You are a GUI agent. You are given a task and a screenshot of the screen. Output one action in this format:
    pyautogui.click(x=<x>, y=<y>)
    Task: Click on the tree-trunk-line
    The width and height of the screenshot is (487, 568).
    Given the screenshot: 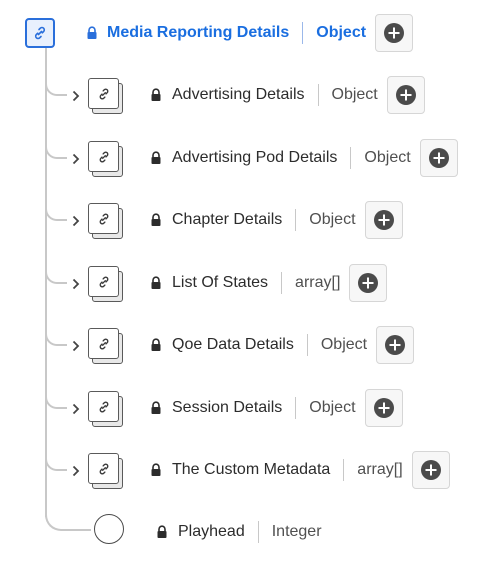 What is the action you would take?
    pyautogui.click(x=46, y=282)
    